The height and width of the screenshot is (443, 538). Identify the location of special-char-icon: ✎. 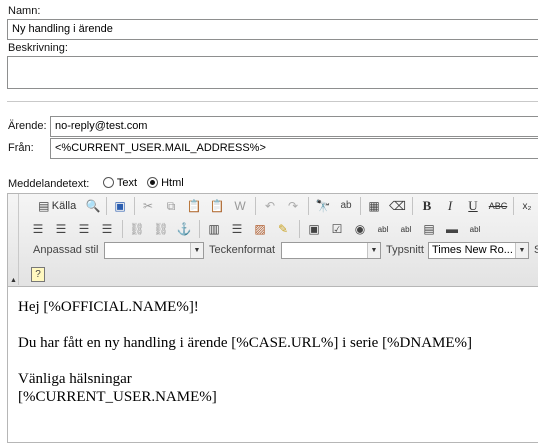
(283, 229).